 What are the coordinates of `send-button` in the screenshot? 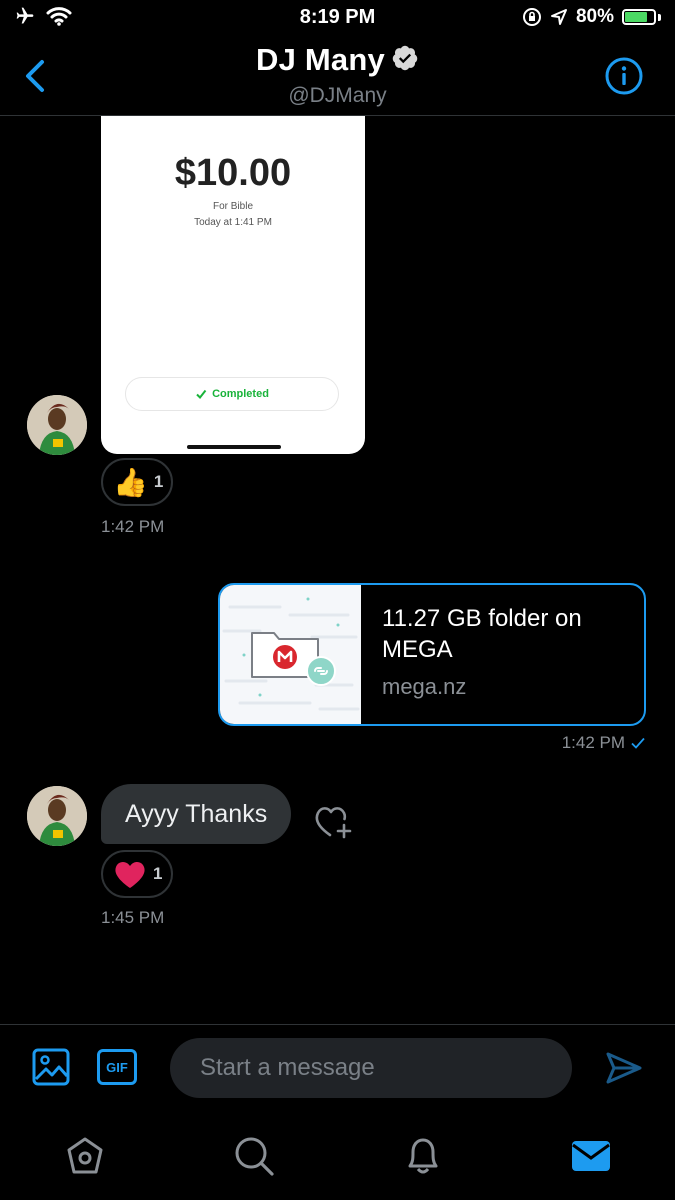 It's located at (624, 1068).